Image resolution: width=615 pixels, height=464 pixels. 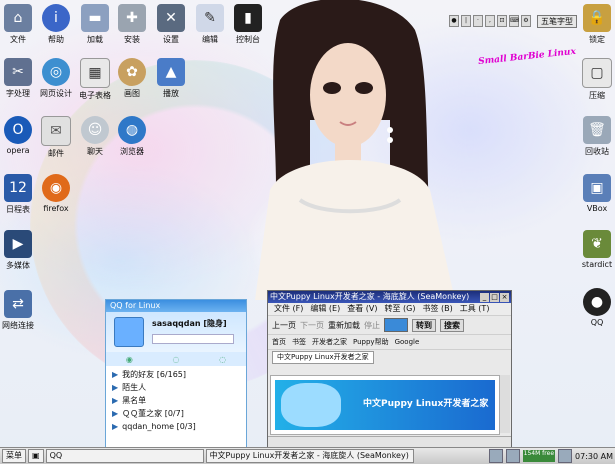 I want to click on ime-fullwidth-icon: ·, so click(x=478, y=21).